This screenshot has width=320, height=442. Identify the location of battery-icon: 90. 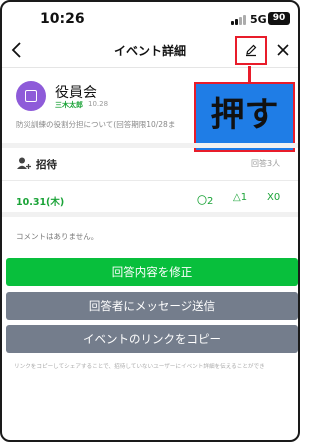
(279, 18).